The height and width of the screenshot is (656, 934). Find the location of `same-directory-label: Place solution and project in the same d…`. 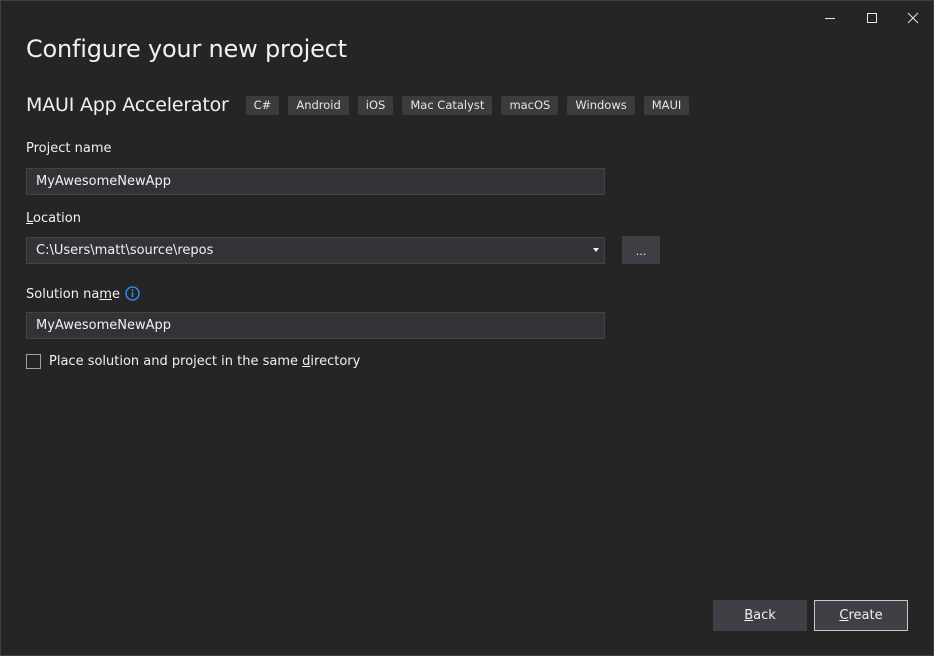

same-directory-label: Place solution and project in the same d… is located at coordinates (205, 361).